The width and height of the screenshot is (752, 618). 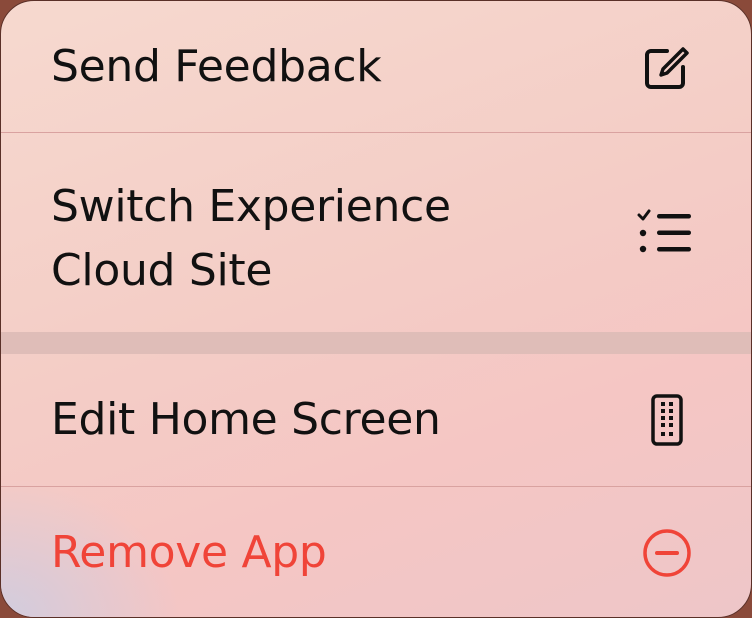 I want to click on switch-experience-label: Switch Experience Cloud Site, so click(x=251, y=239).